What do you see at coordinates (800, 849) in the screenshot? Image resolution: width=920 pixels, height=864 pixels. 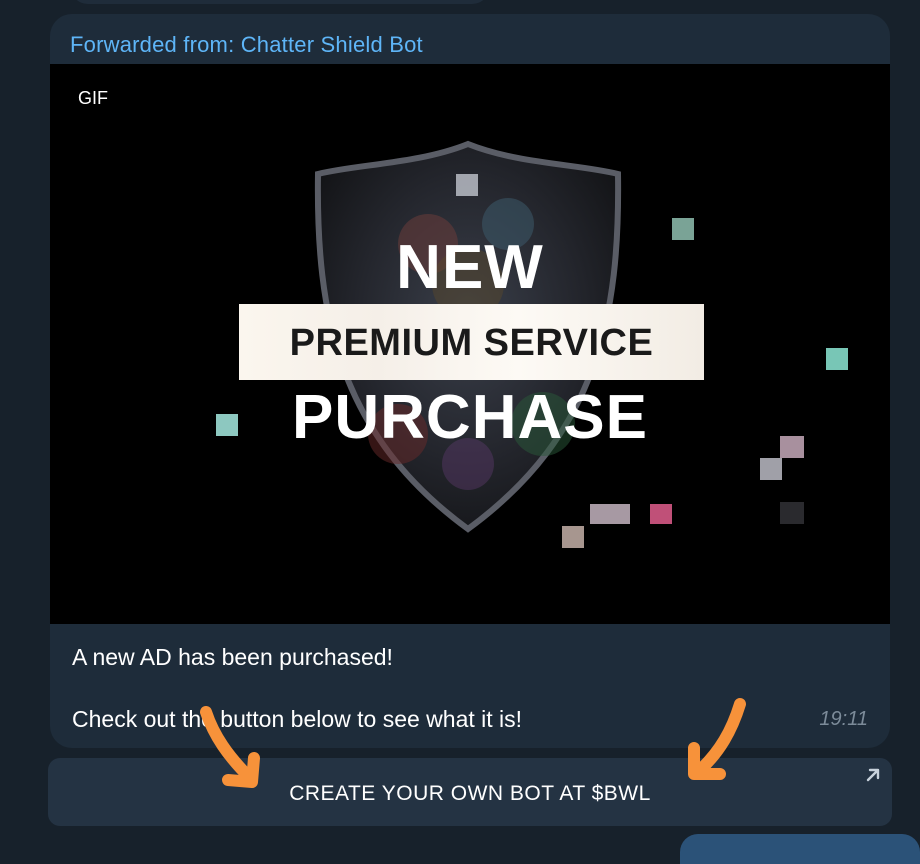 I see `next-message-bubble` at bounding box center [800, 849].